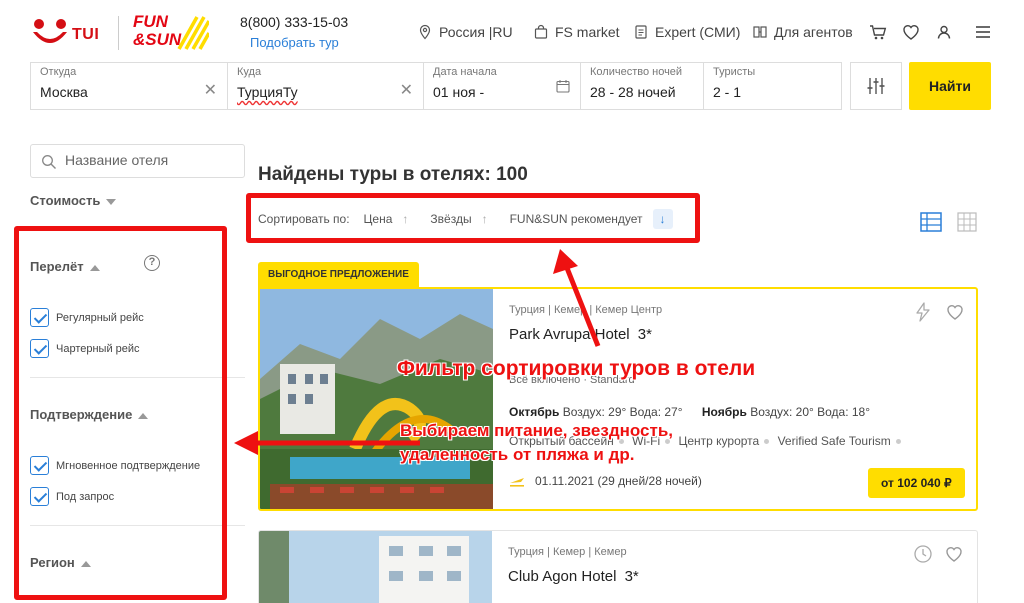 Image resolution: width=1024 pixels, height=603 pixels. Describe the element at coordinates (641, 32) in the screenshot. I see `document-icon` at that location.